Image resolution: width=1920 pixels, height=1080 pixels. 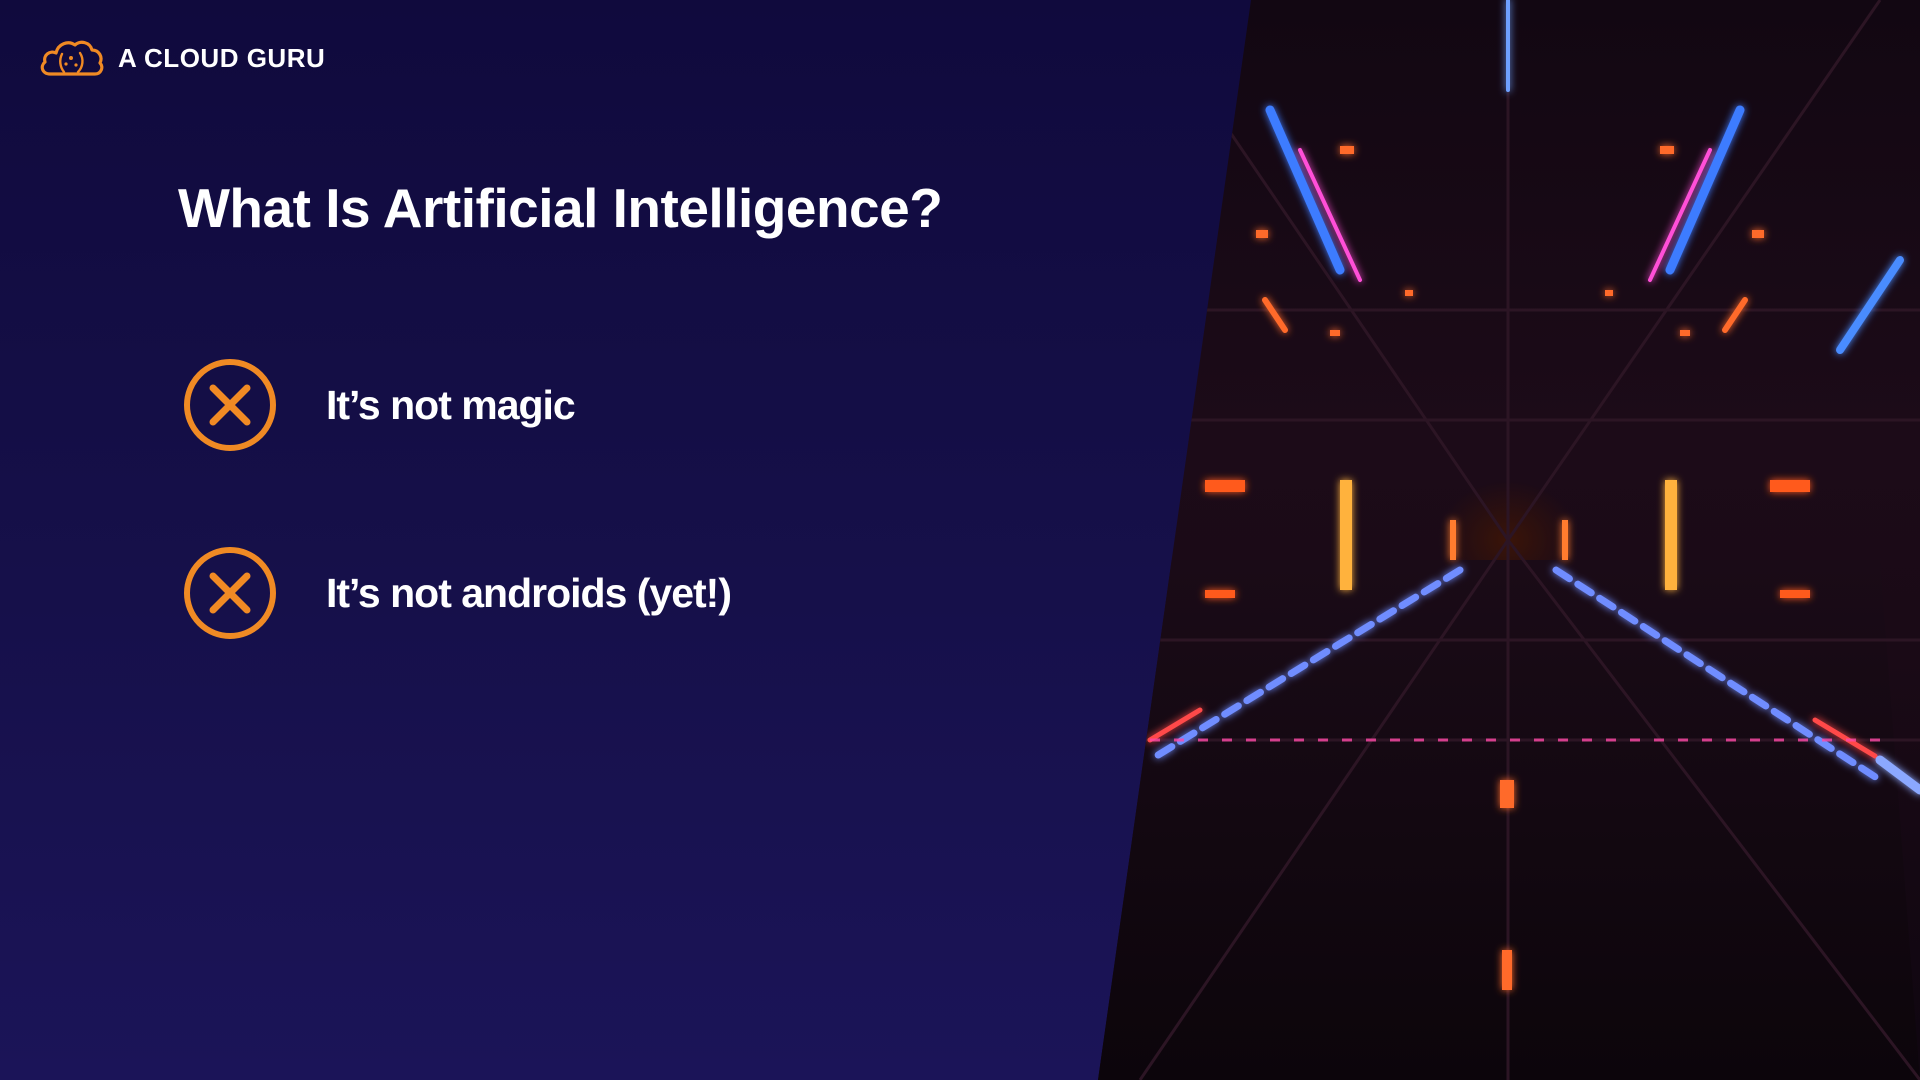 I want to click on bullet-text: It’s not magic, so click(x=451, y=404).